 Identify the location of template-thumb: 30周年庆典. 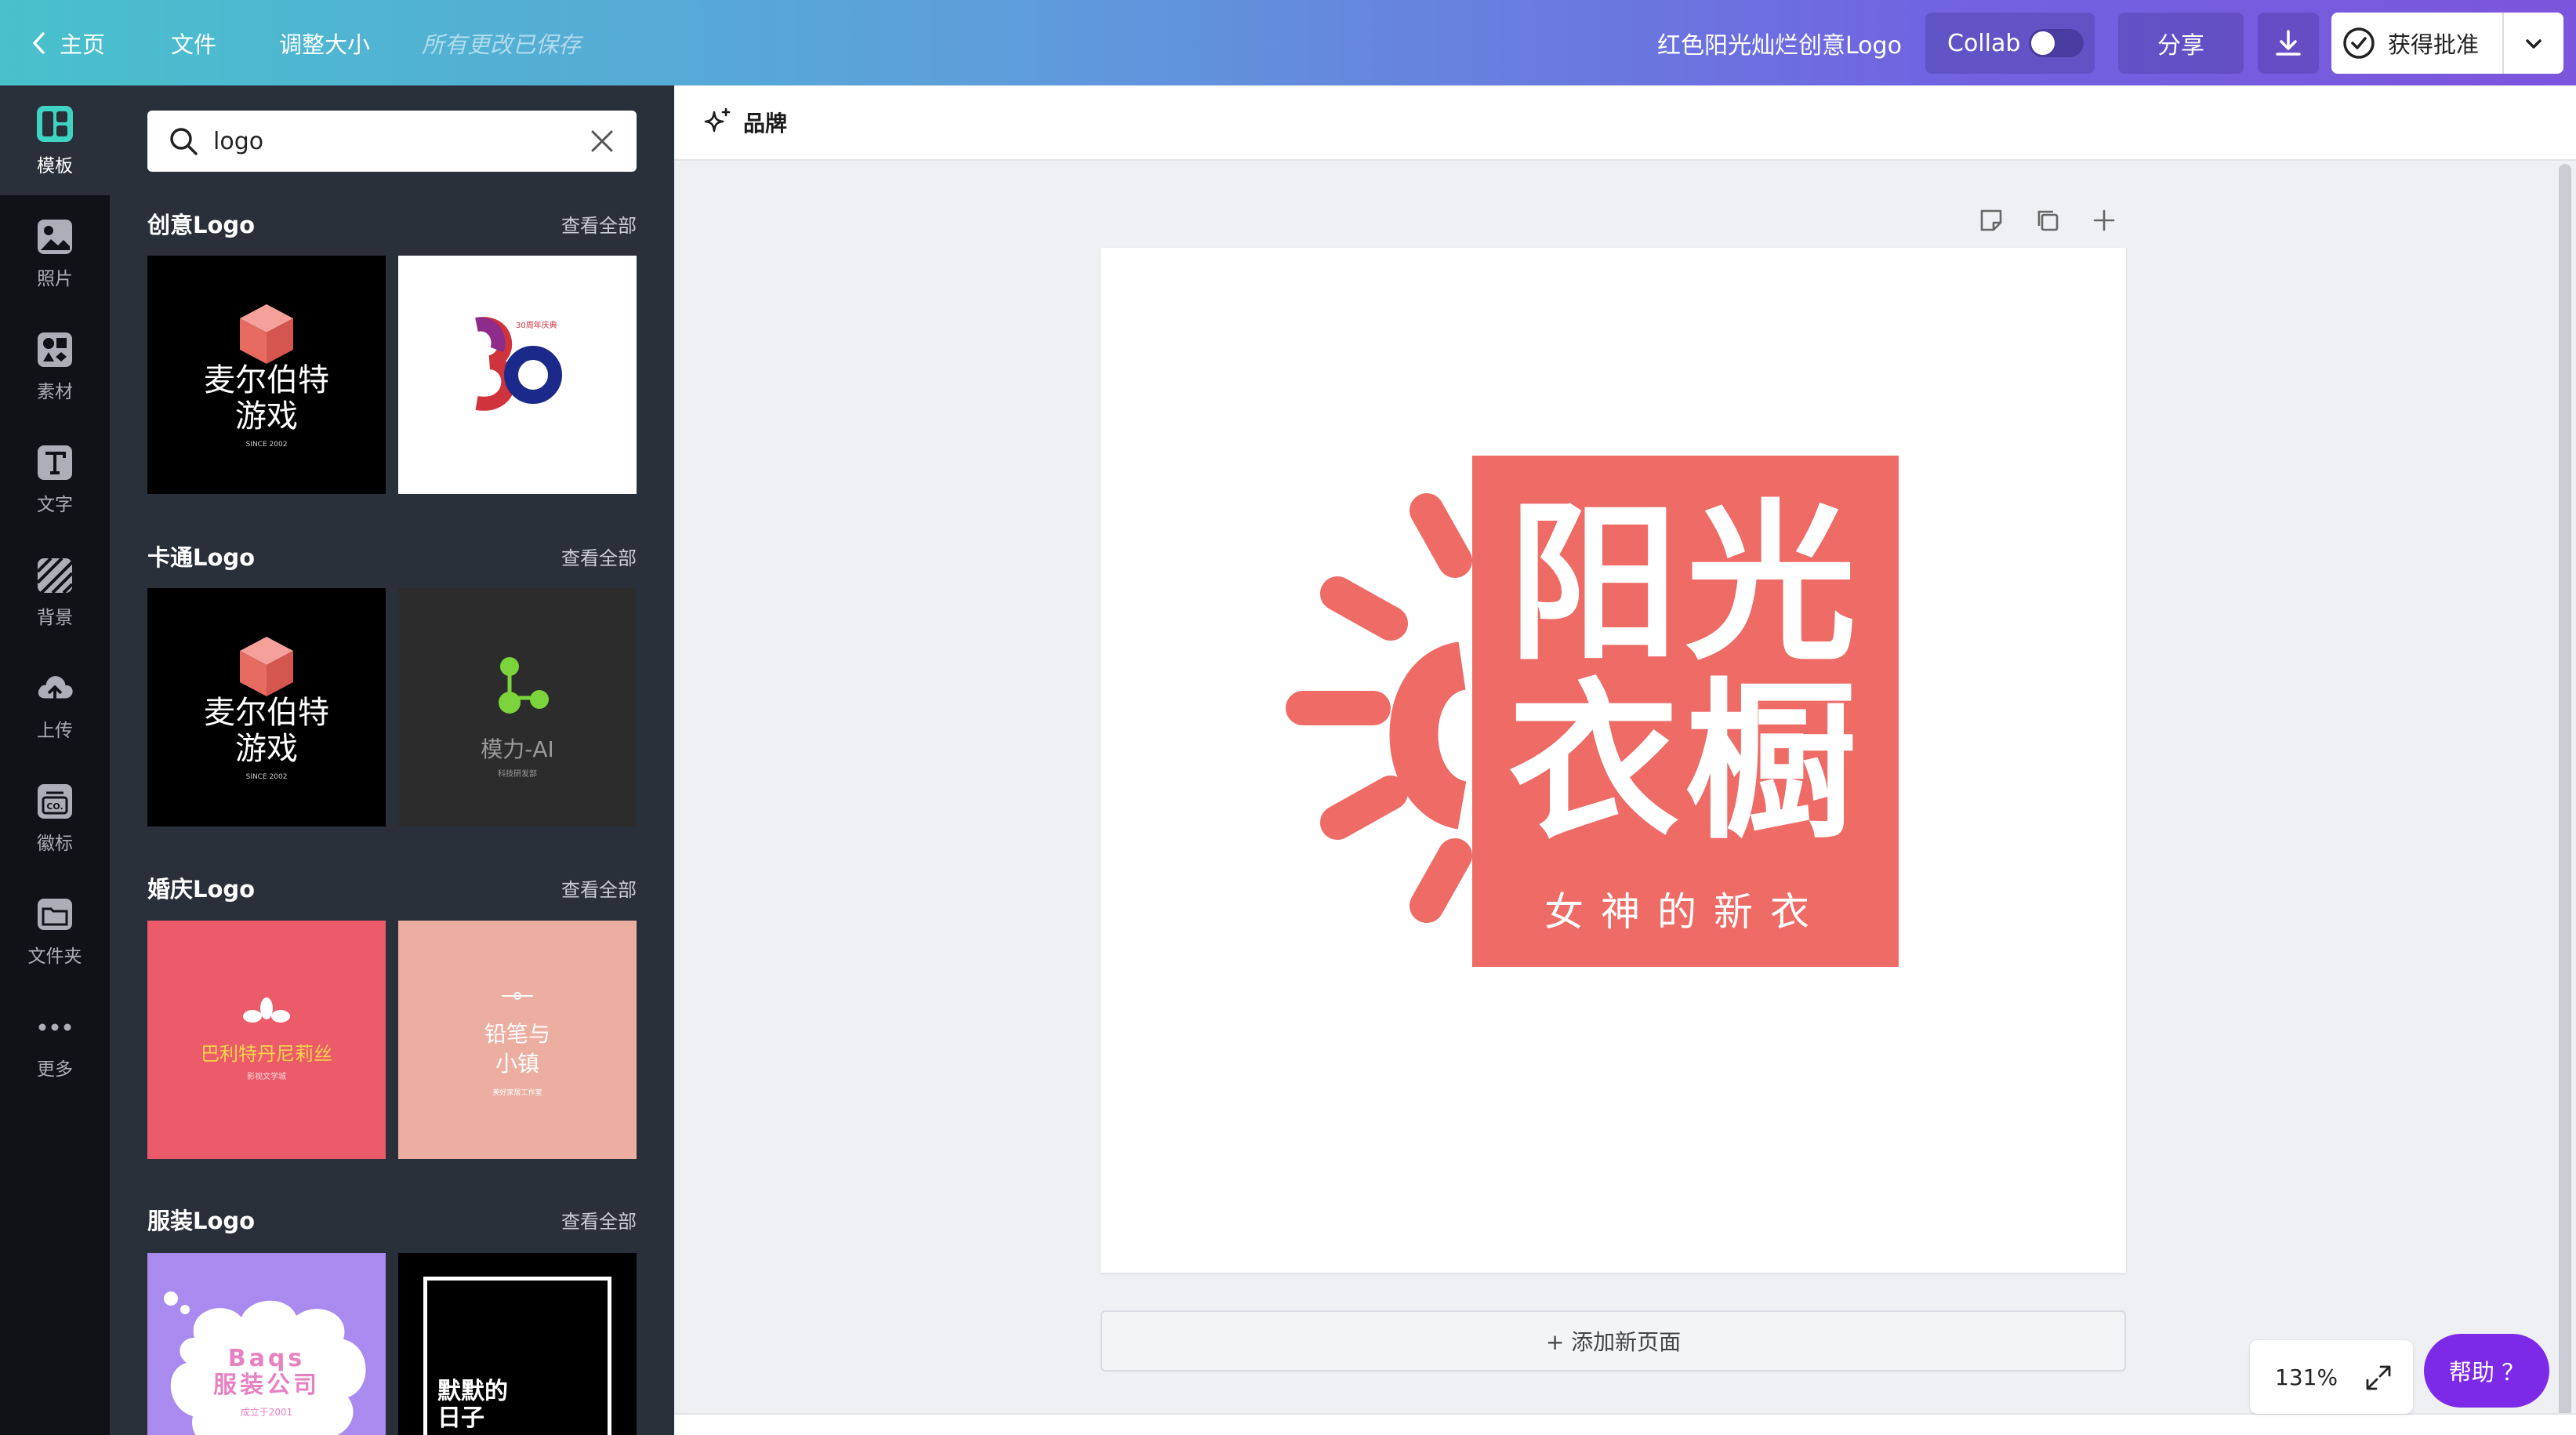
(517, 375).